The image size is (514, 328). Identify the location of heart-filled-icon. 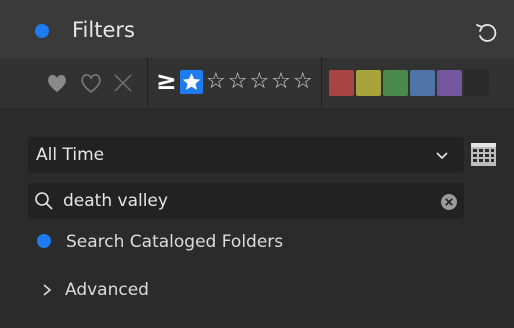
(57, 83).